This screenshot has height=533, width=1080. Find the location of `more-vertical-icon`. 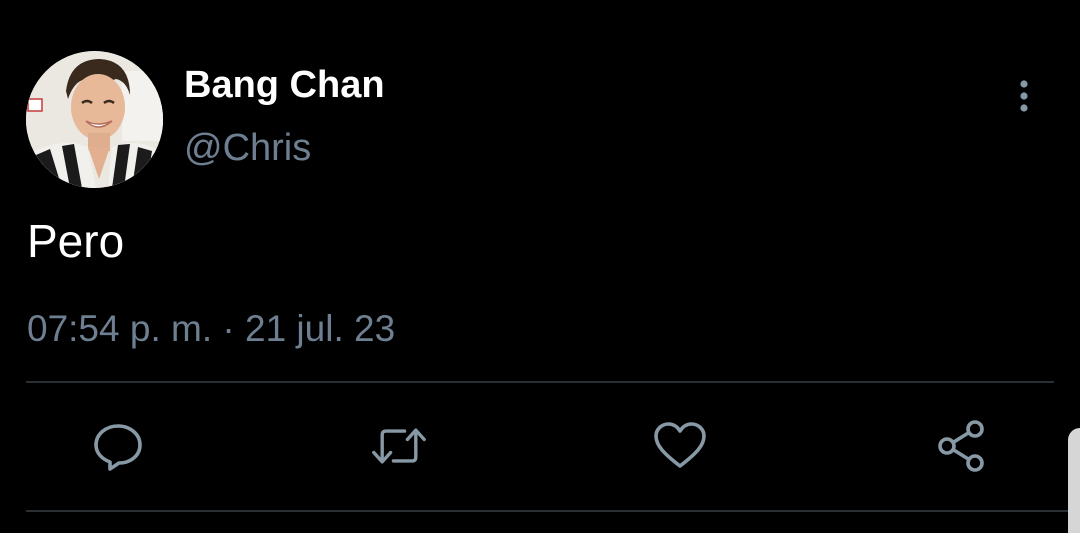

more-vertical-icon is located at coordinates (1024, 96).